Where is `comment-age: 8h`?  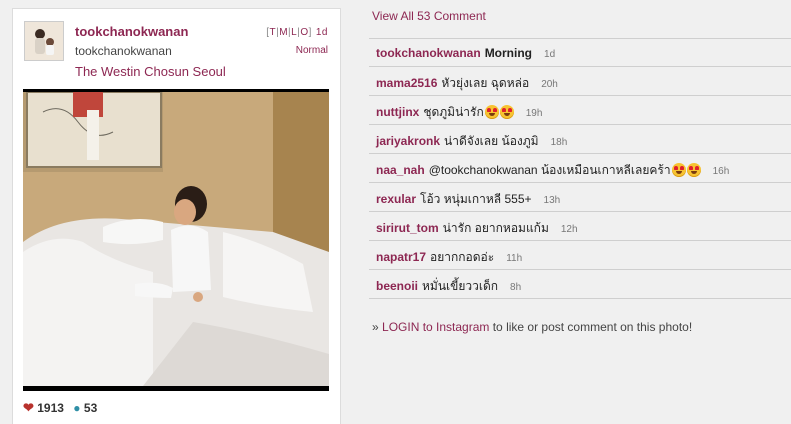 comment-age: 8h is located at coordinates (516, 287).